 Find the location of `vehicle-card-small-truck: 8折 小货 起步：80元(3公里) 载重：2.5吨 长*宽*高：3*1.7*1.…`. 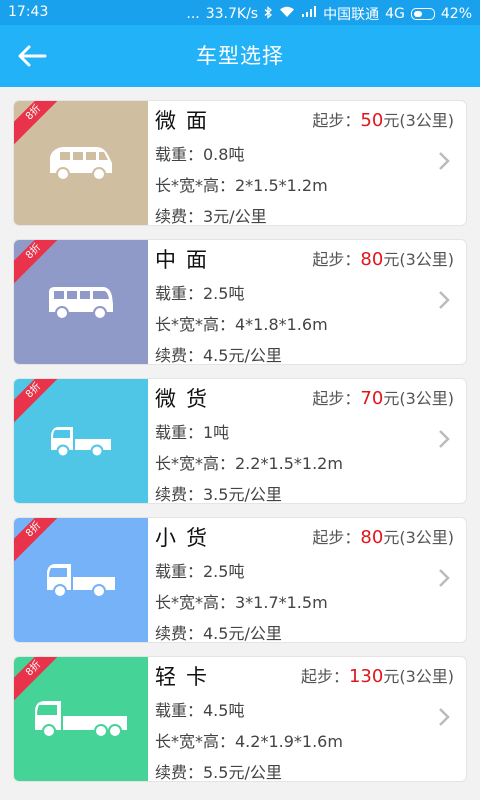

vehicle-card-small-truck: 8折 小货 起步：80元(3公里) 载重：2.5吨 长*宽*高：3*1.7*1.… is located at coordinates (240, 580).